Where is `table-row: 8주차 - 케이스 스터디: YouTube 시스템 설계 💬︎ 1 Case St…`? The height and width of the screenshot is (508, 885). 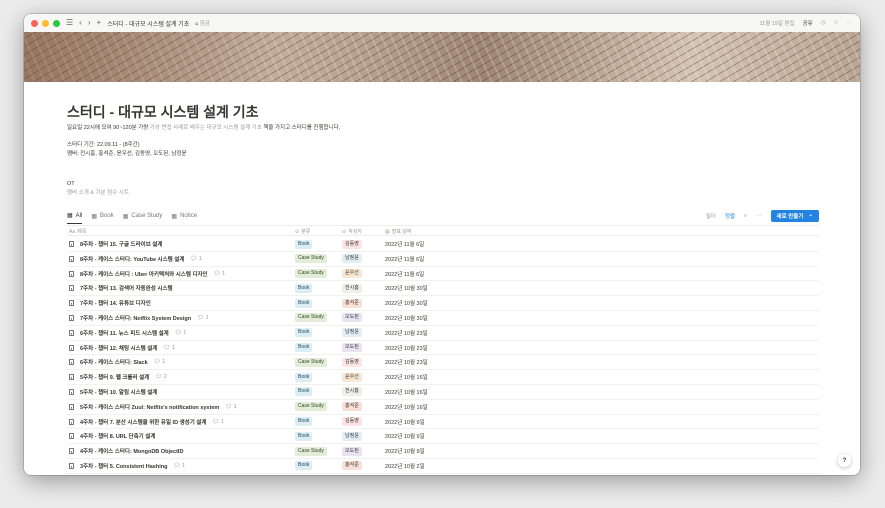
table-row: 8주차 - 케이스 스터디: YouTube 시스템 설계 💬︎ 1 Case St… is located at coordinates (443, 259).